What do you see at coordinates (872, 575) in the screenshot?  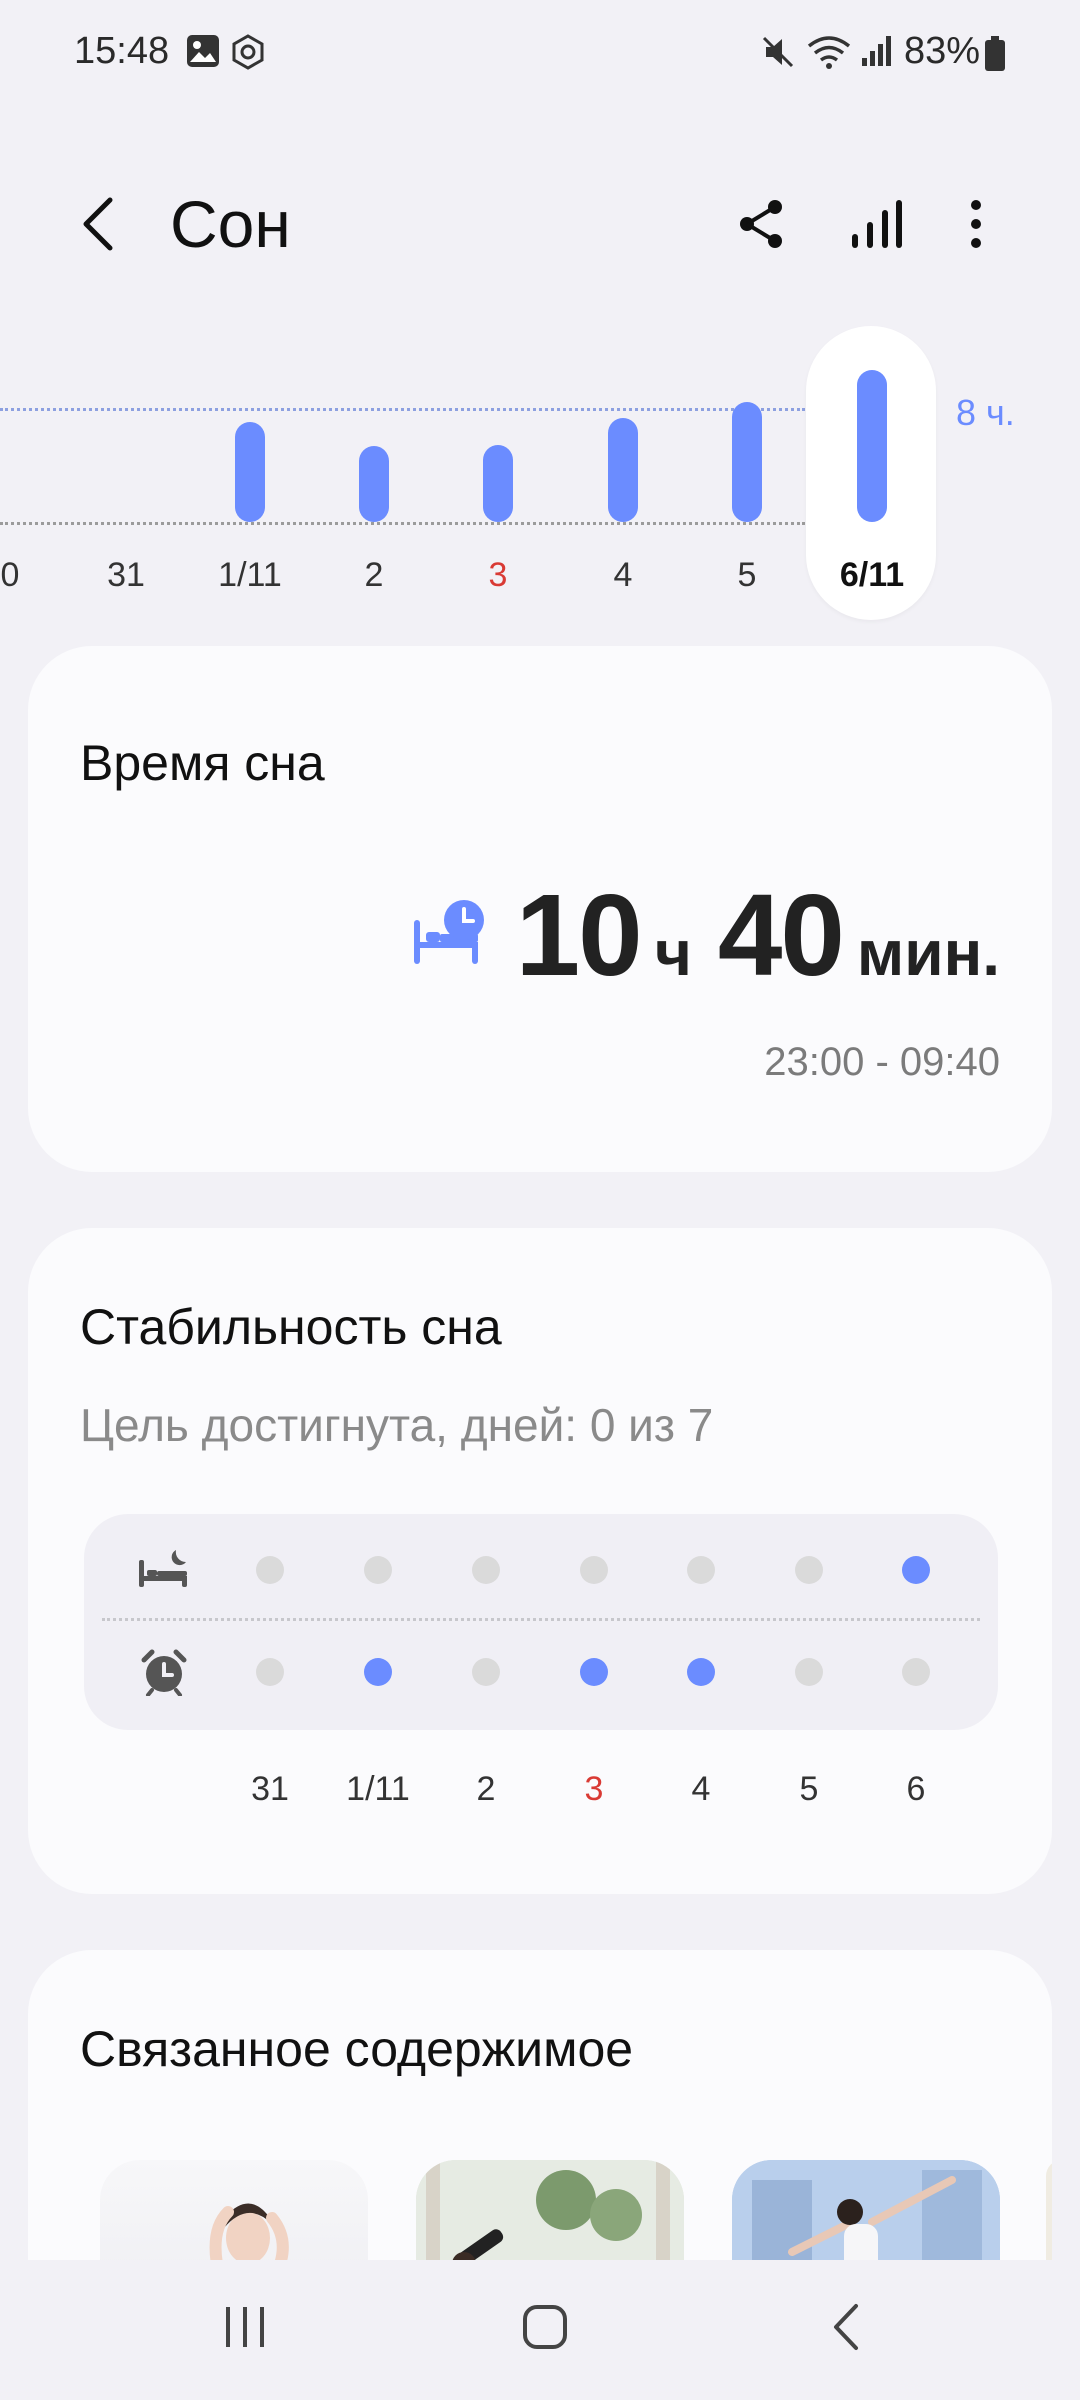 I see `chart-day-label: 6/11` at bounding box center [872, 575].